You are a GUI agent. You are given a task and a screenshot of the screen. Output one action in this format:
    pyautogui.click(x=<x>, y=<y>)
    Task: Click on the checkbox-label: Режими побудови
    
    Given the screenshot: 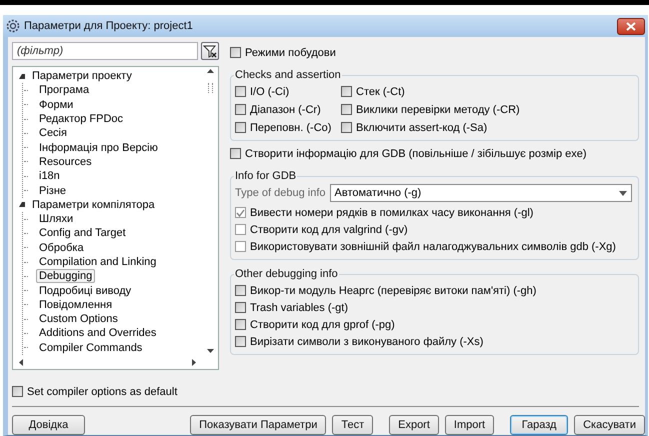 What is the action you would take?
    pyautogui.click(x=290, y=52)
    